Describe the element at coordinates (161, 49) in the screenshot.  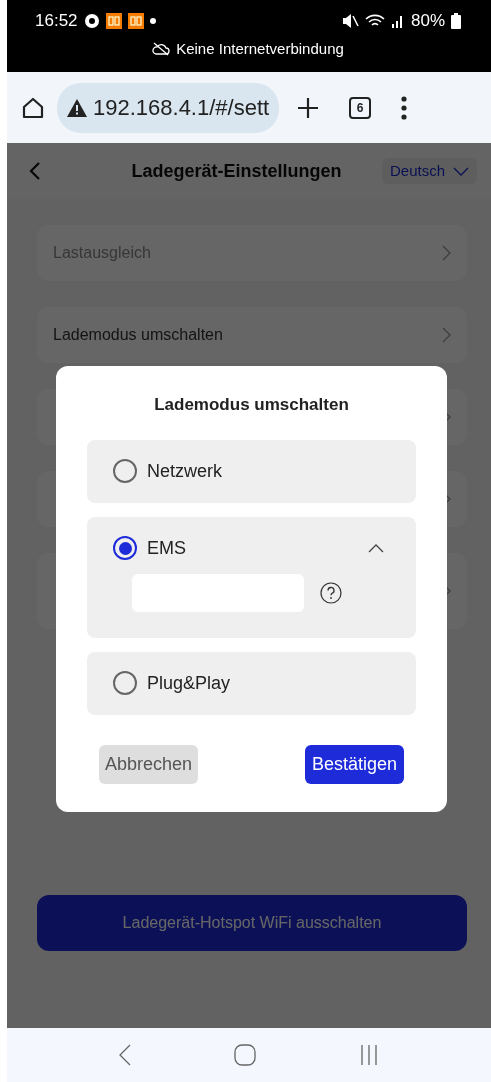
I see `cloud-off-icon` at that location.